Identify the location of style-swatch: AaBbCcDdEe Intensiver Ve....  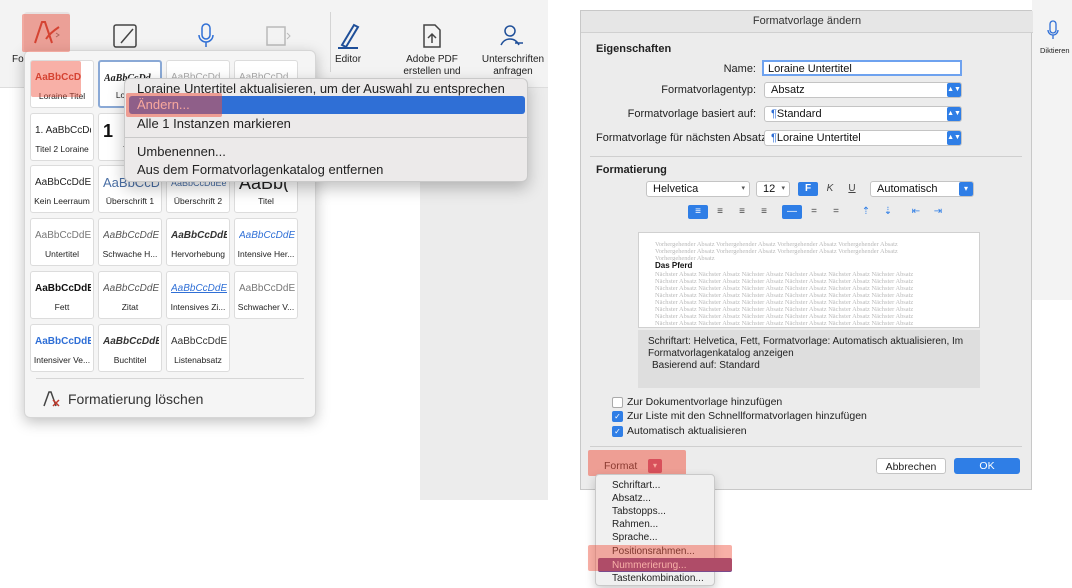
(62, 348).